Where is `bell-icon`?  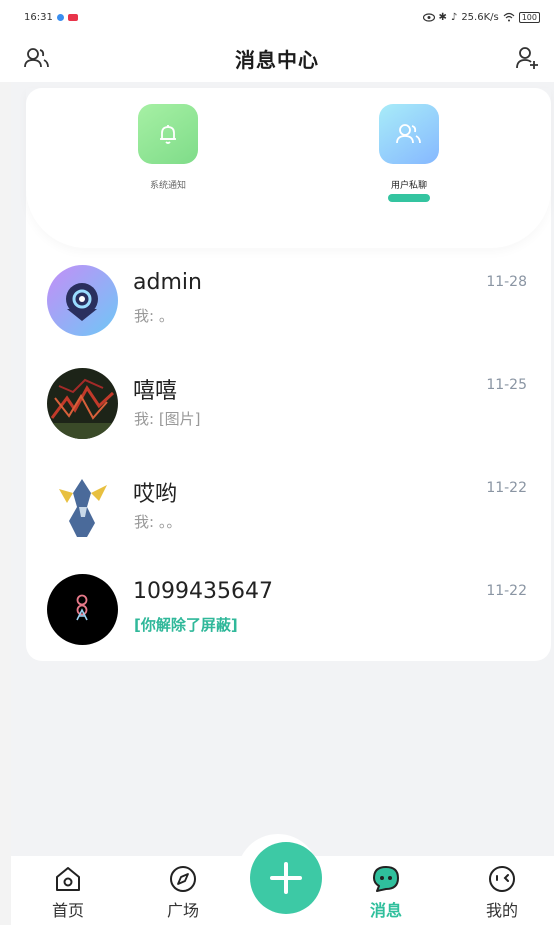
bell-icon is located at coordinates (168, 134).